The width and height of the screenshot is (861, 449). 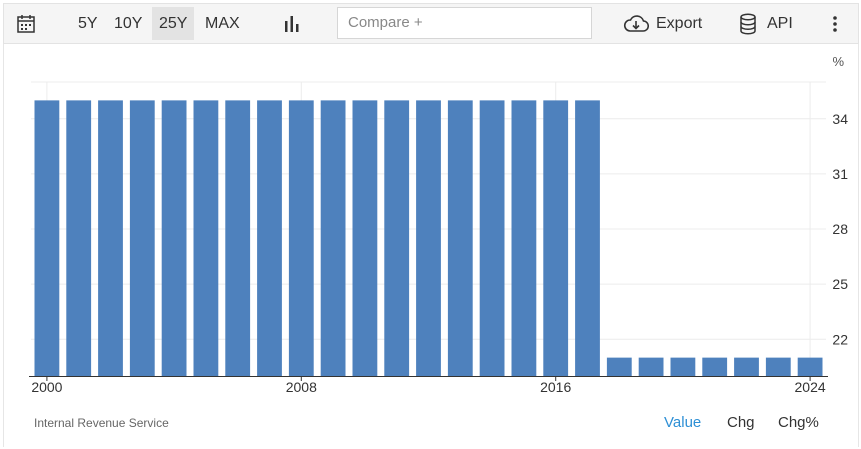 What do you see at coordinates (840, 284) in the screenshot?
I see `y-tick-label: 25` at bounding box center [840, 284].